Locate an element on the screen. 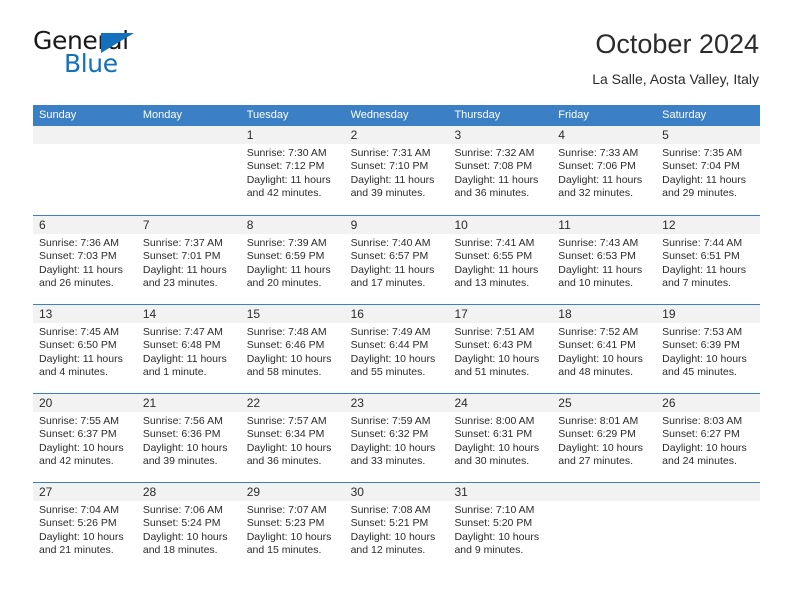  day-number-band: 10 is located at coordinates (500, 225).